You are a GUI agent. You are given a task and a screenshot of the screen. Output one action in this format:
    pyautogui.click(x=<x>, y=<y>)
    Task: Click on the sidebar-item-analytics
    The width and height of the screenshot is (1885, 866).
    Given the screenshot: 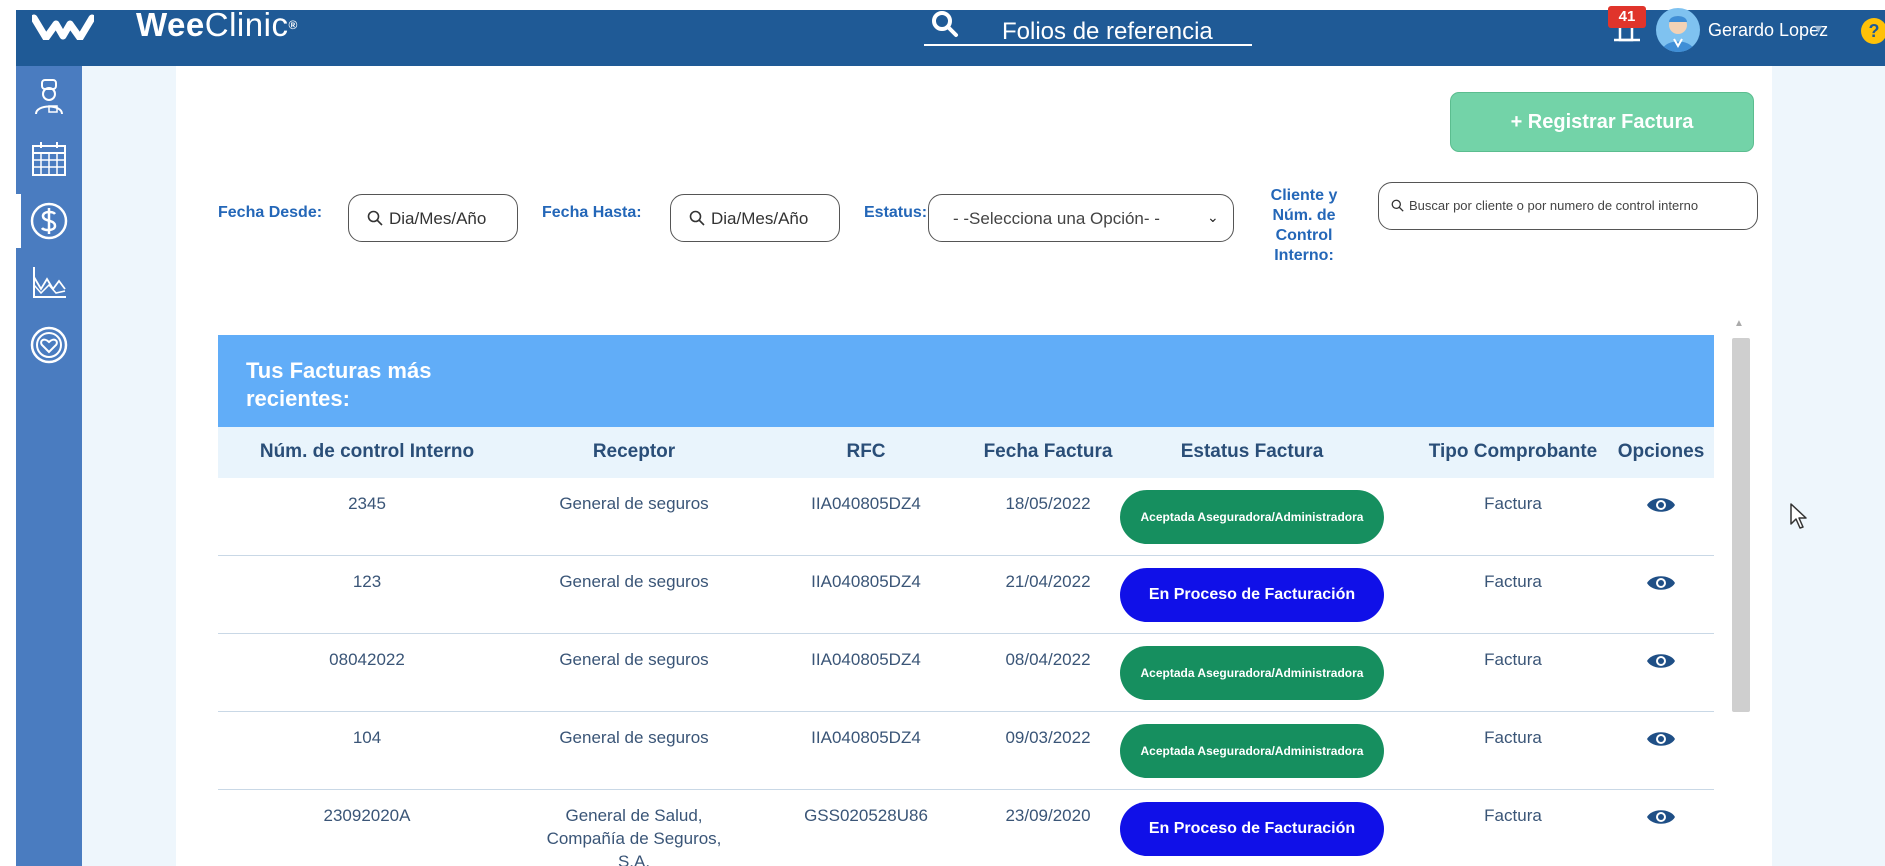 What is the action you would take?
    pyautogui.click(x=49, y=283)
    